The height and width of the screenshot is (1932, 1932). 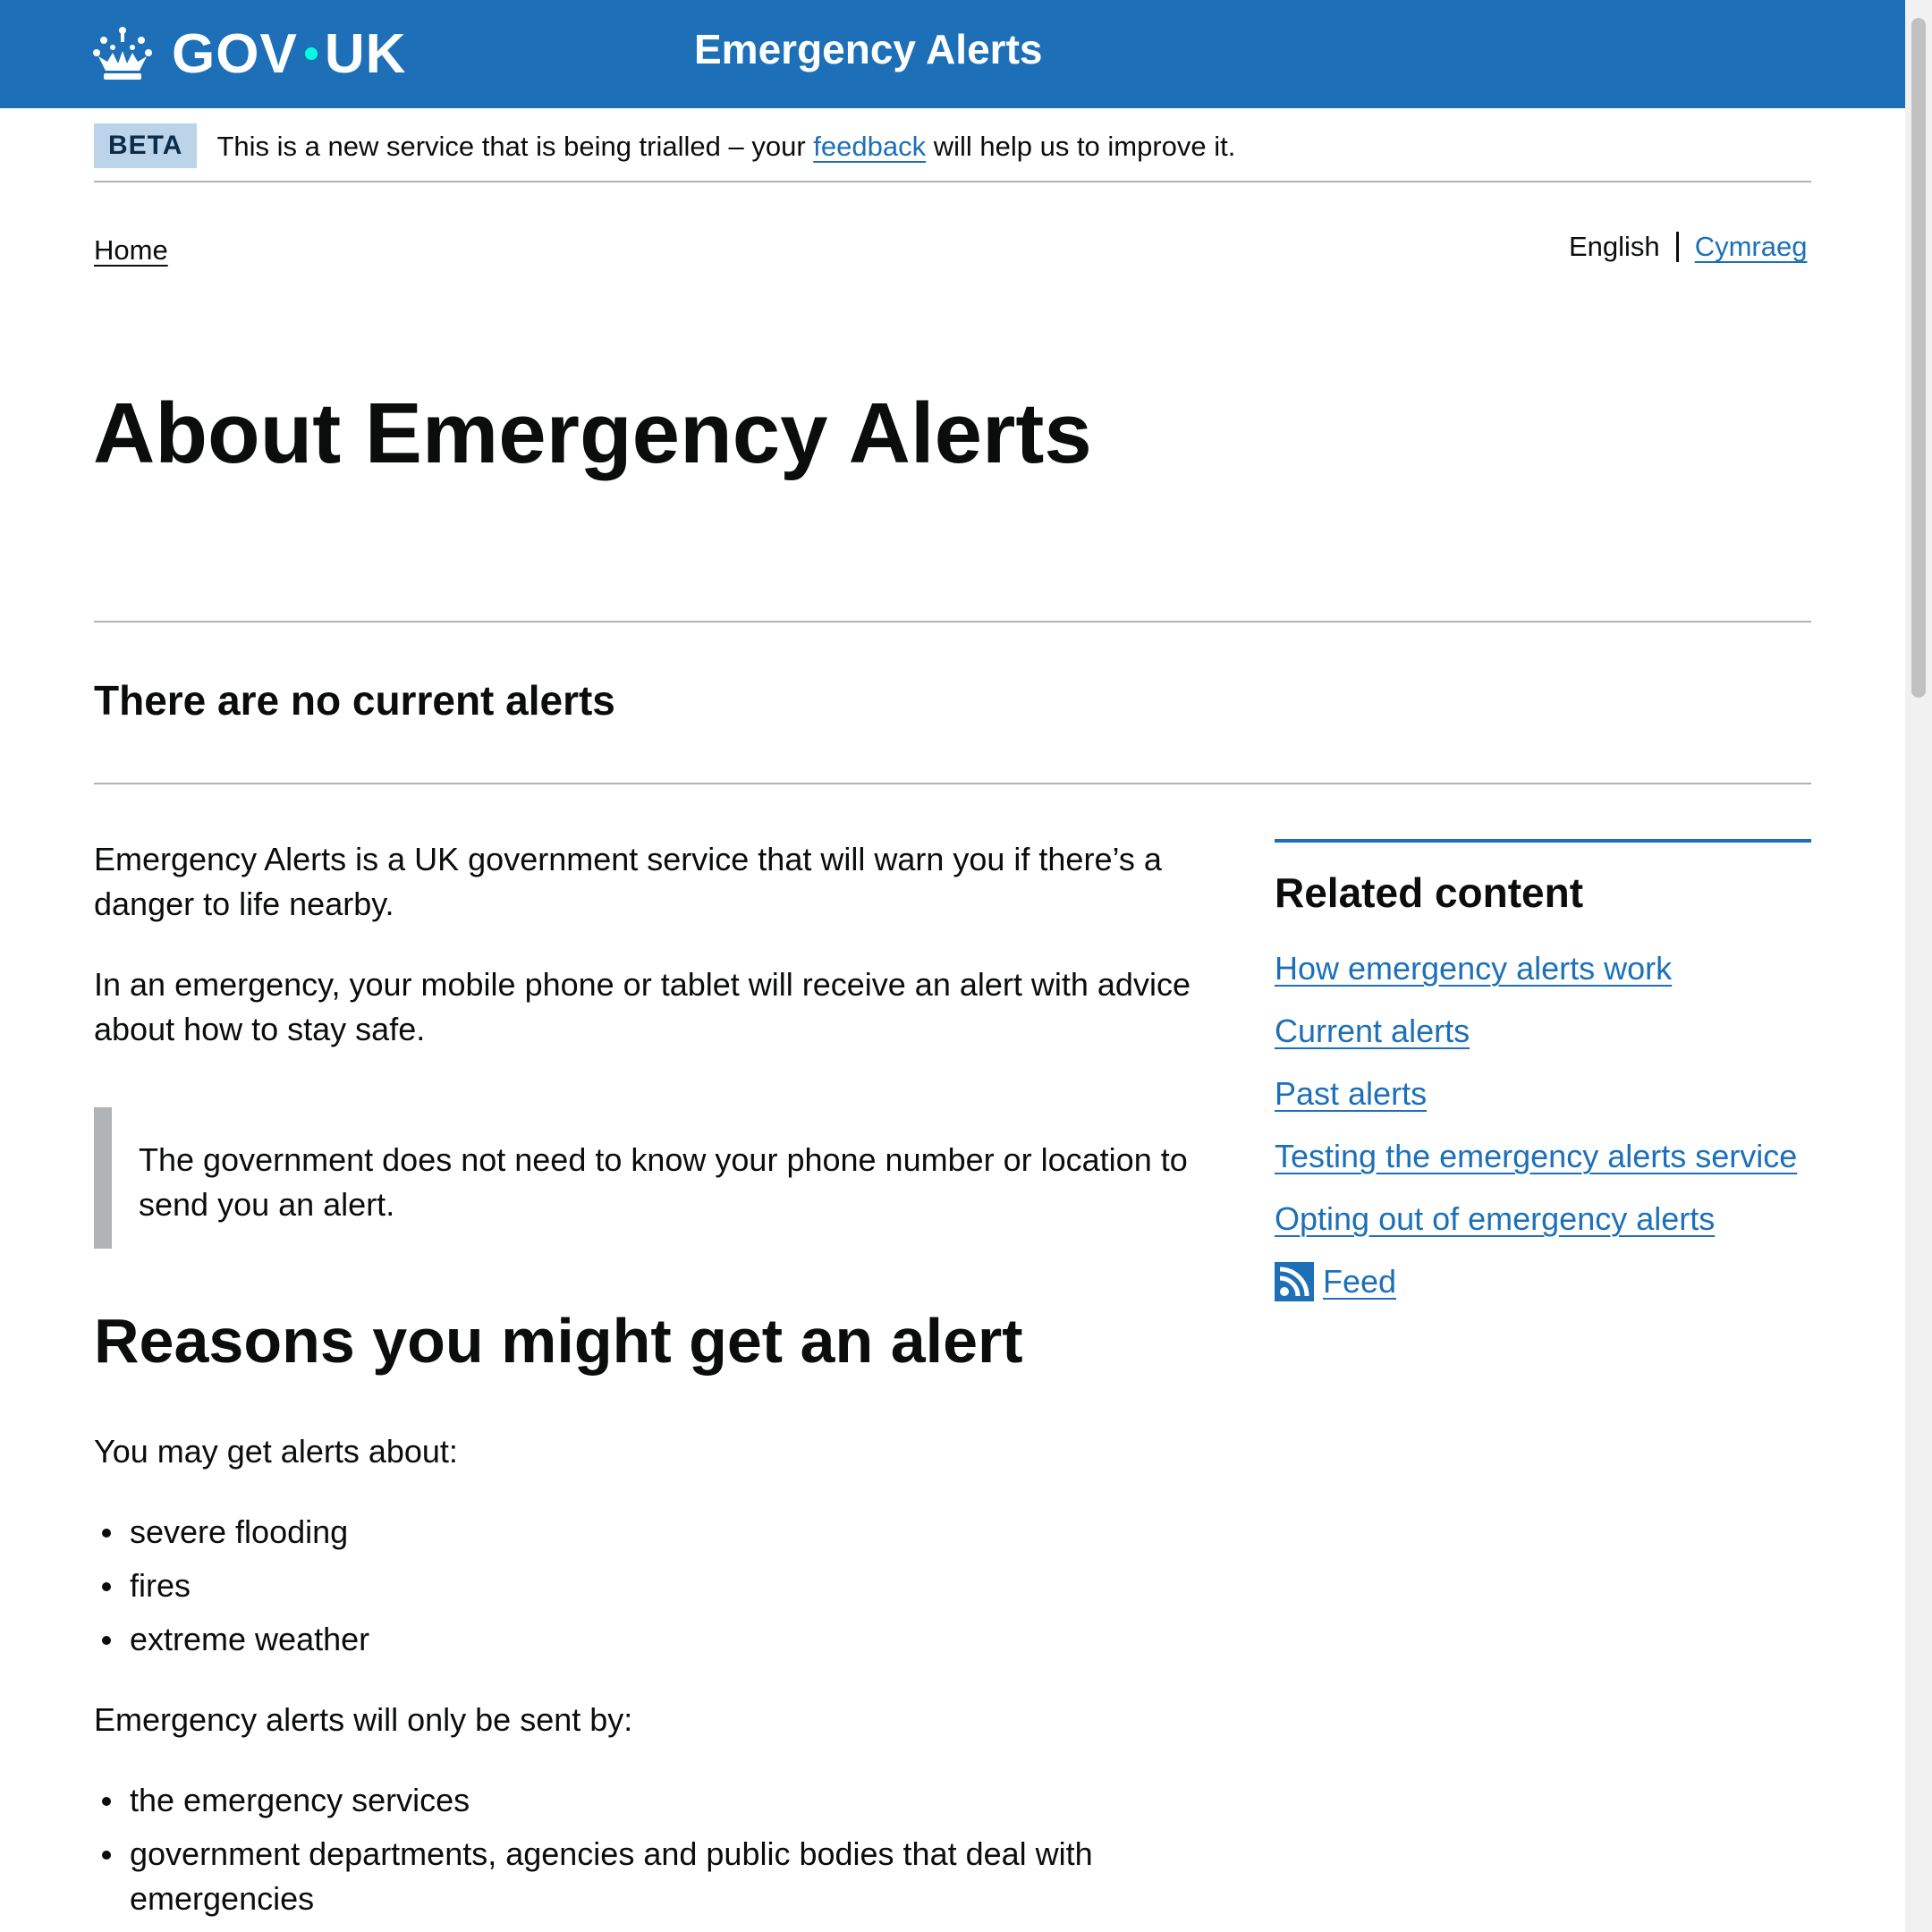 What do you see at coordinates (1543, 1281) in the screenshot?
I see `feed-item: Feed` at bounding box center [1543, 1281].